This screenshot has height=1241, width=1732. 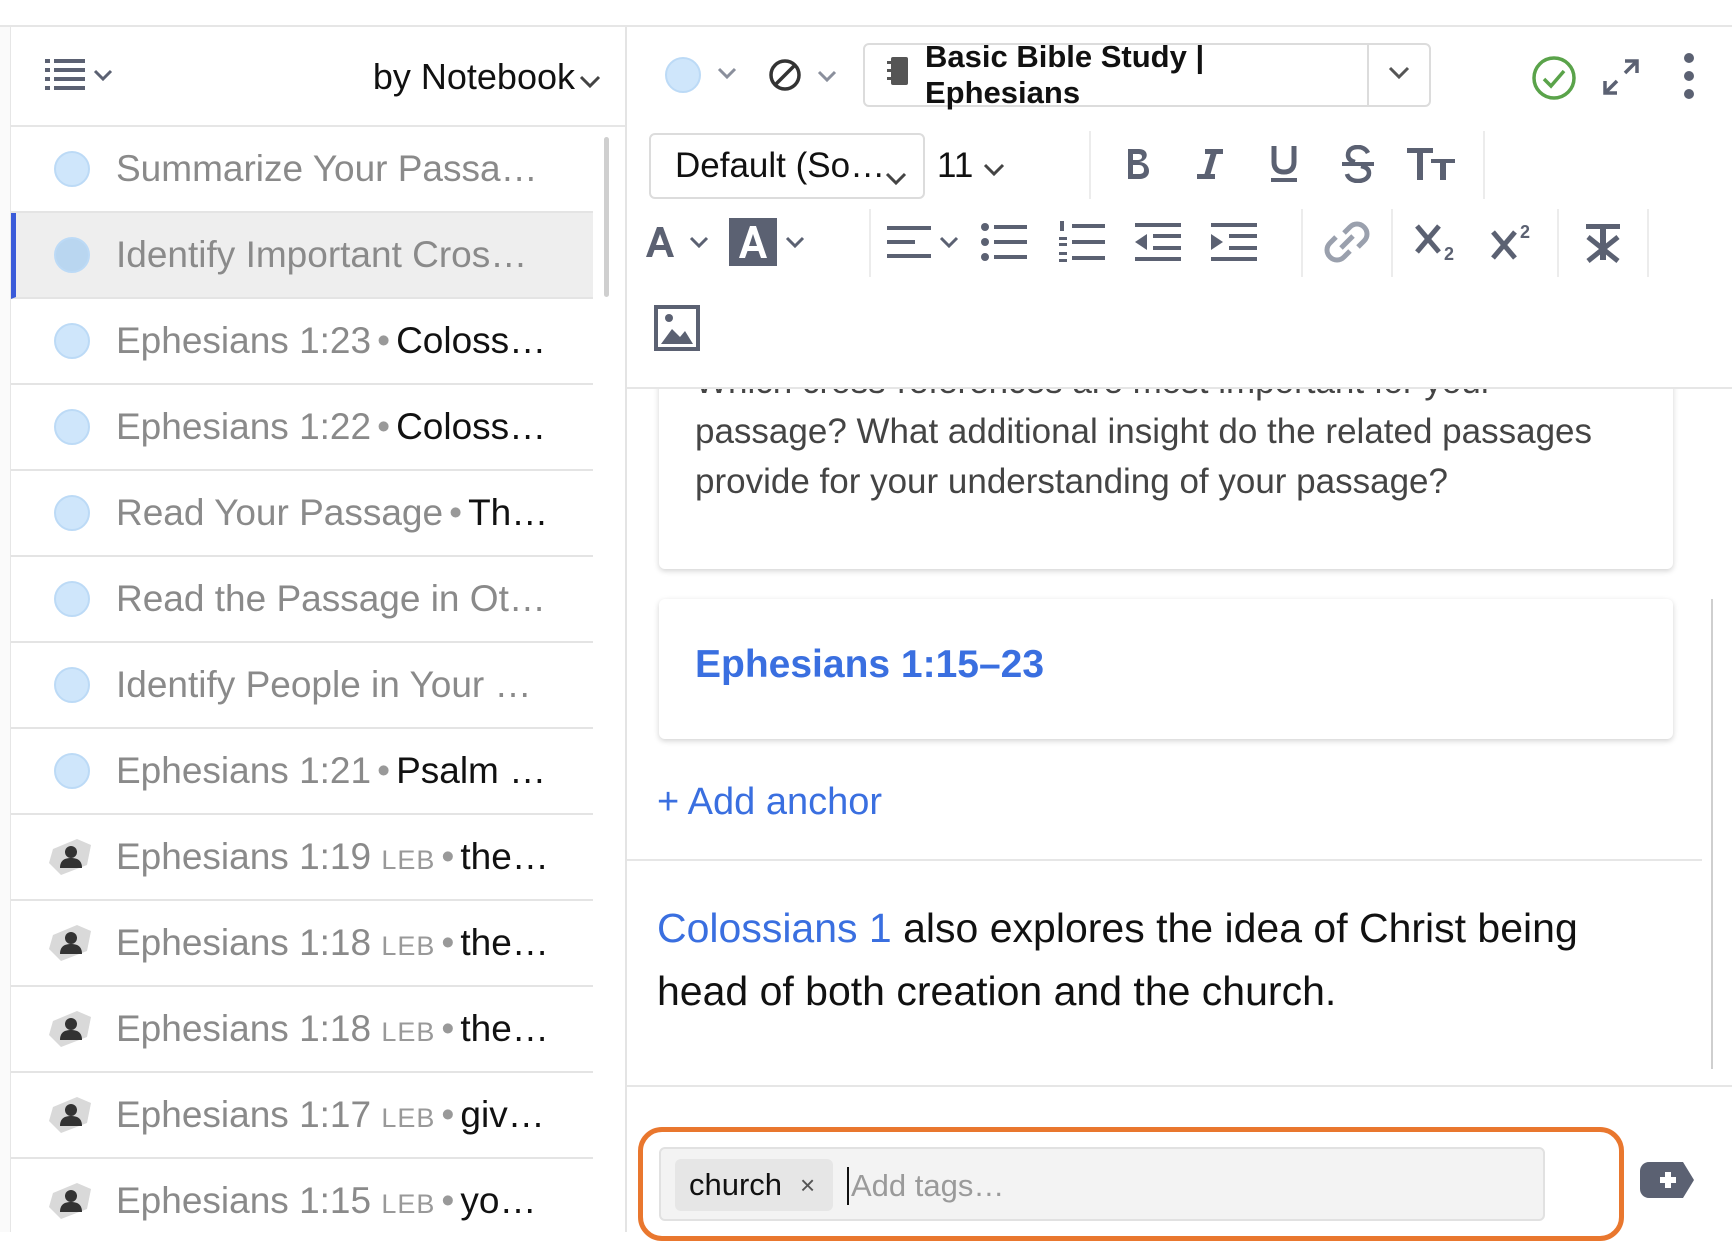 I want to click on add-tag-button, so click(x=1667, y=1182).